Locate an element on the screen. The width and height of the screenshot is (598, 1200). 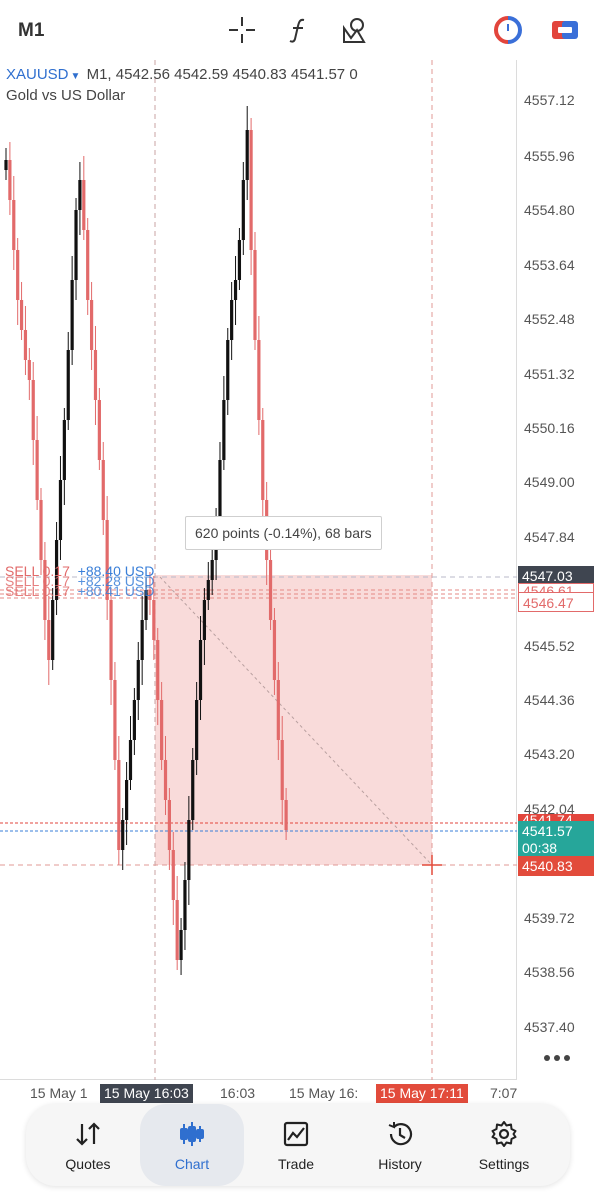
more-options-icon is located at coordinates (557, 1058).